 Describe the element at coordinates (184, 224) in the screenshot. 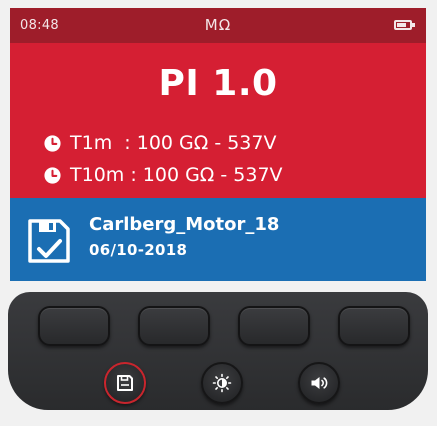

I see `file-name: Carlberg_Motor_18` at that location.